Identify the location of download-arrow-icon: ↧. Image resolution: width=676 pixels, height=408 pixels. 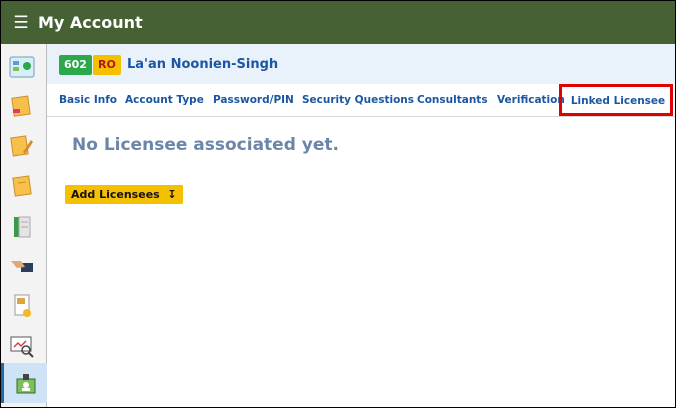
(170, 194).